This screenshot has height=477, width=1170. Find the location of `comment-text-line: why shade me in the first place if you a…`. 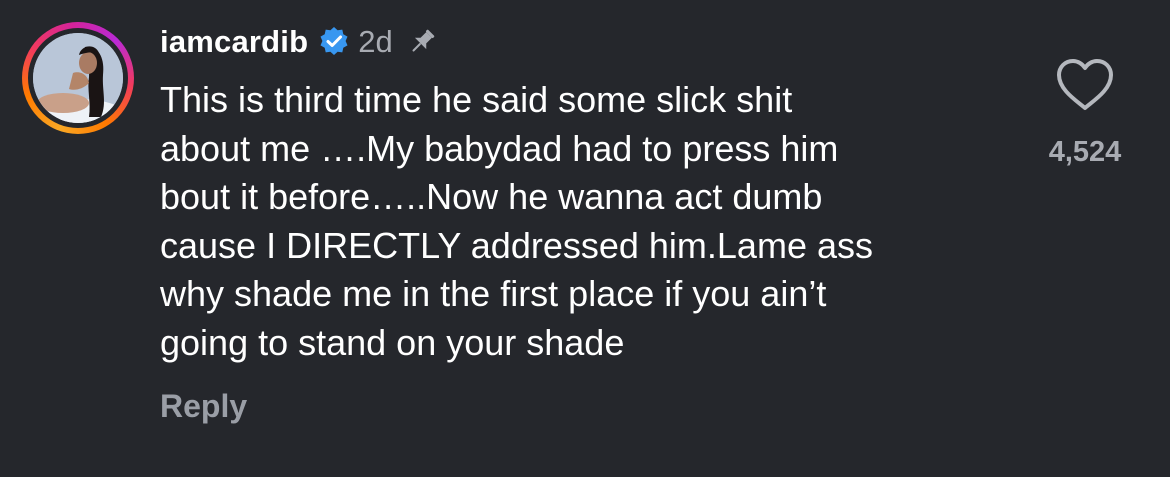

comment-text-line: why shade me in the first place if you a… is located at coordinates (493, 293).